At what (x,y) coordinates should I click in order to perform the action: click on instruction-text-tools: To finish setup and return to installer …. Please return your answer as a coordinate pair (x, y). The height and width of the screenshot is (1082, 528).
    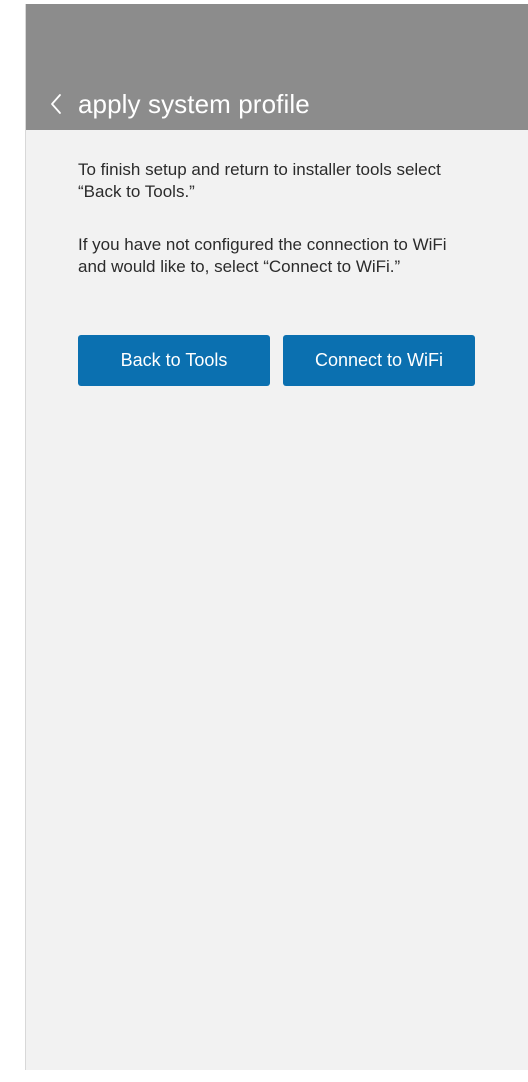
    Looking at the image, I should click on (259, 180).